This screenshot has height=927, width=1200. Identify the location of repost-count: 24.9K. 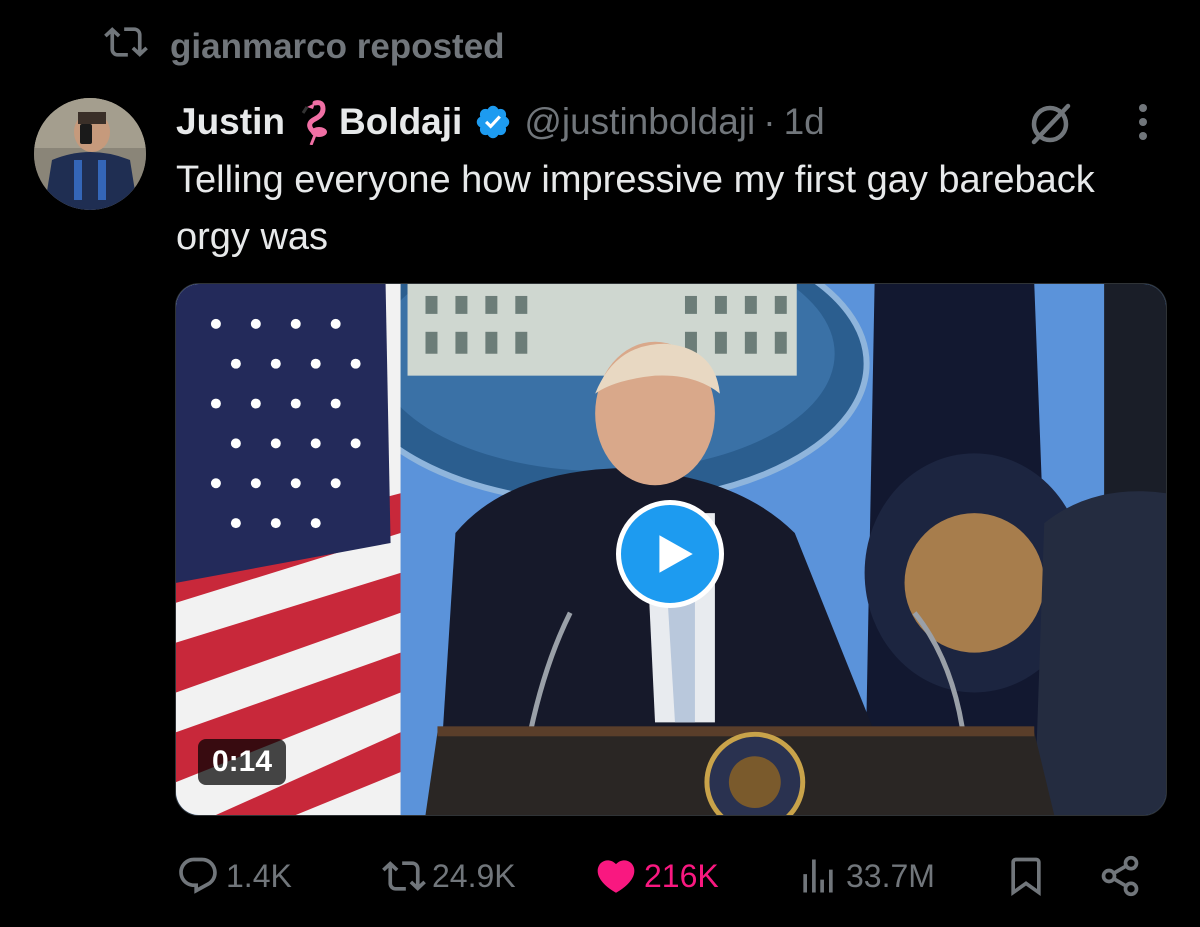
(474, 875).